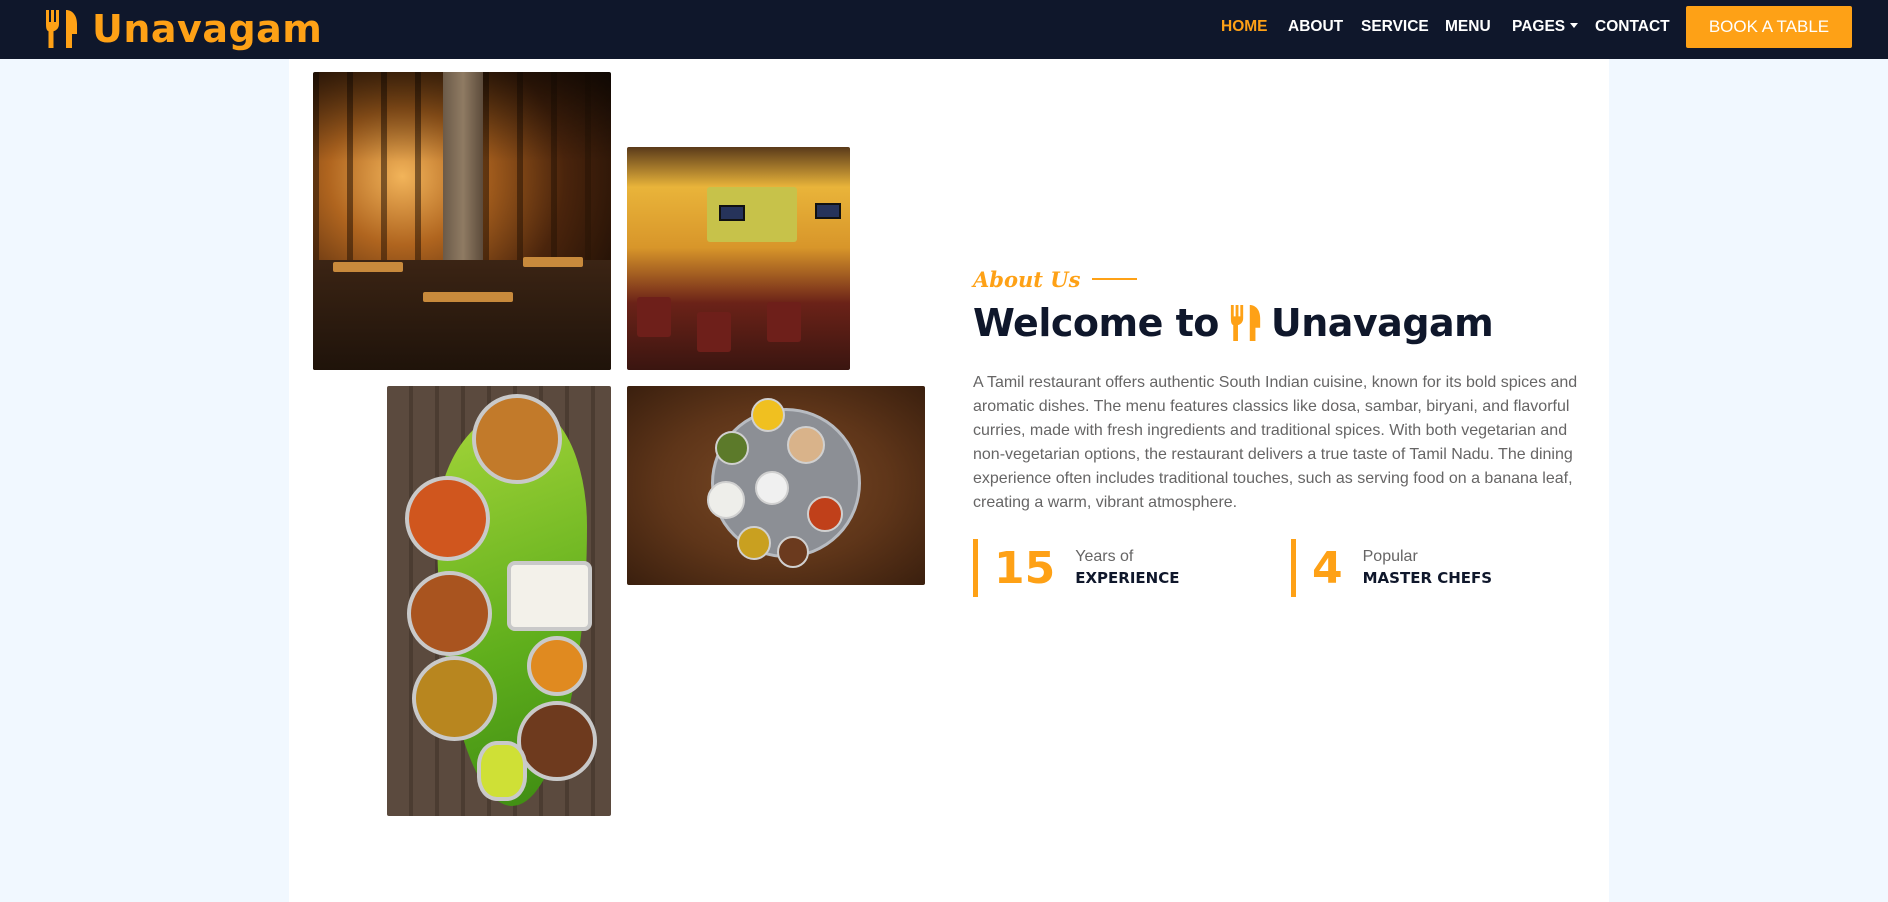  I want to click on stat-experience: 15 Years of EXPERIENCE, so click(1123, 568).